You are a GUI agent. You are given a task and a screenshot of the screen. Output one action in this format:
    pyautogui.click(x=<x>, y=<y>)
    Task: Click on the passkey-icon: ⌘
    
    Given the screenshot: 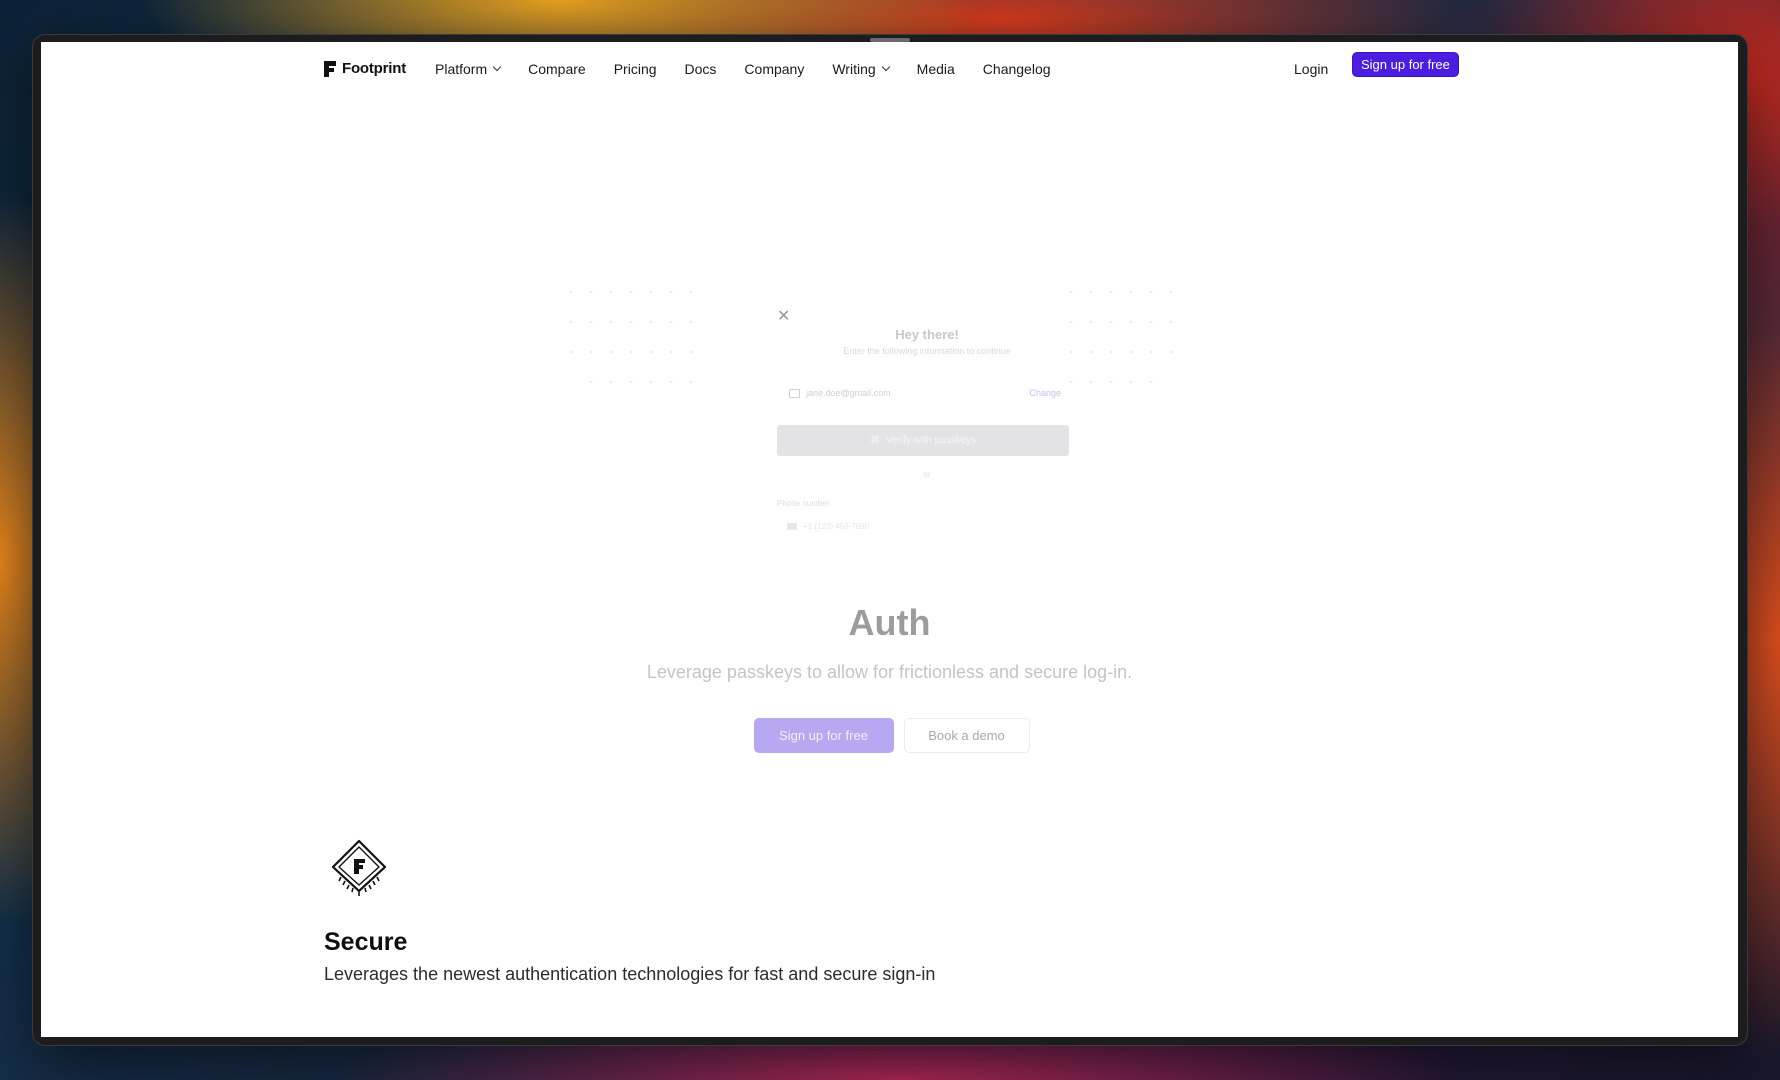 What is the action you would take?
    pyautogui.click(x=874, y=440)
    